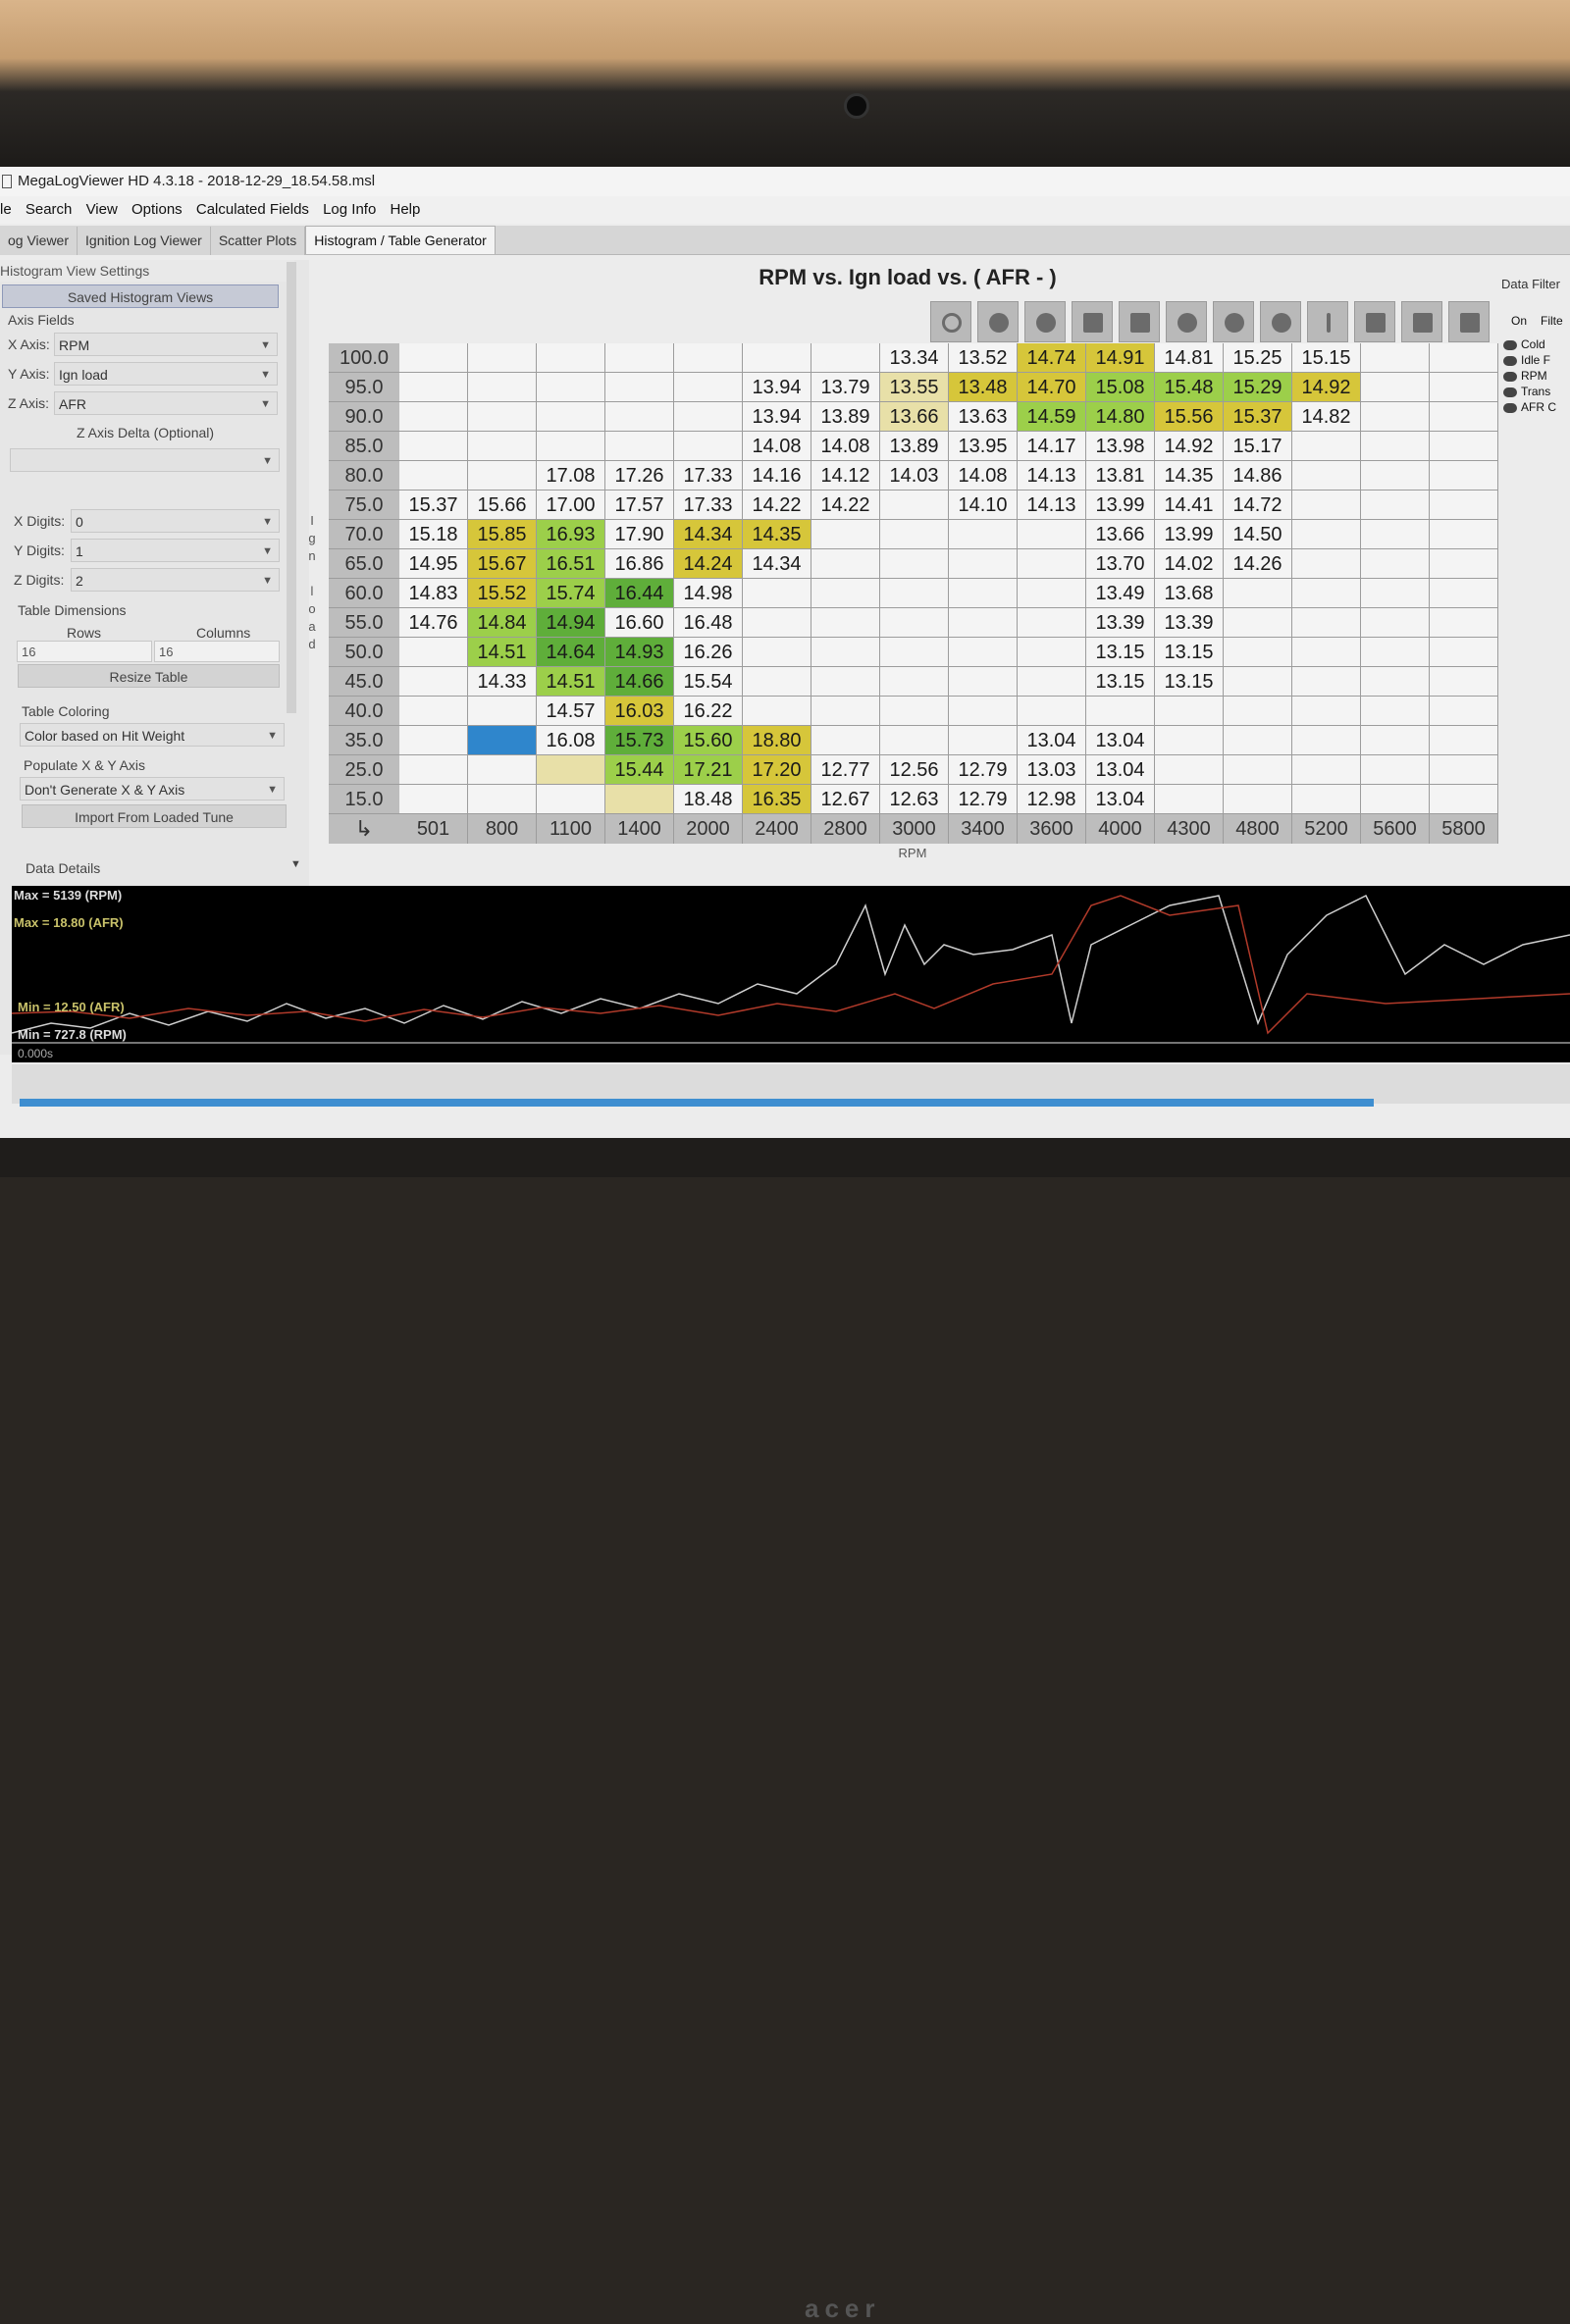 The image size is (1570, 2324). Describe the element at coordinates (433, 623) in the screenshot. I see `table-cell: 14.76` at that location.